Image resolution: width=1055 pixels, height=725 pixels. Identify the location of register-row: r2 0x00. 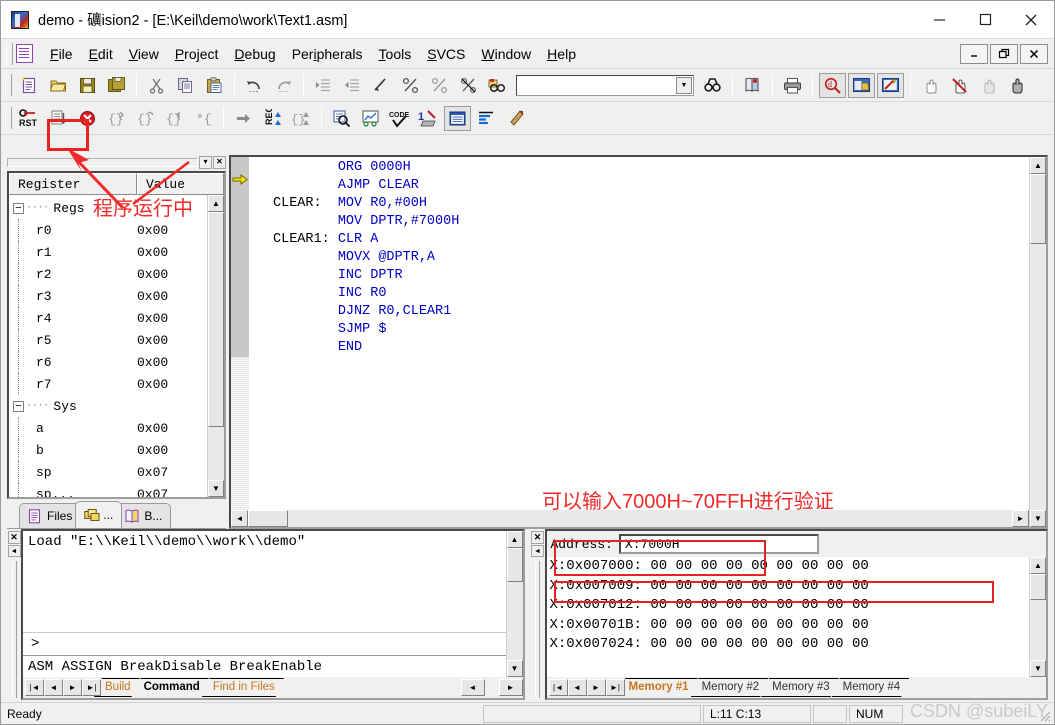
(108, 274).